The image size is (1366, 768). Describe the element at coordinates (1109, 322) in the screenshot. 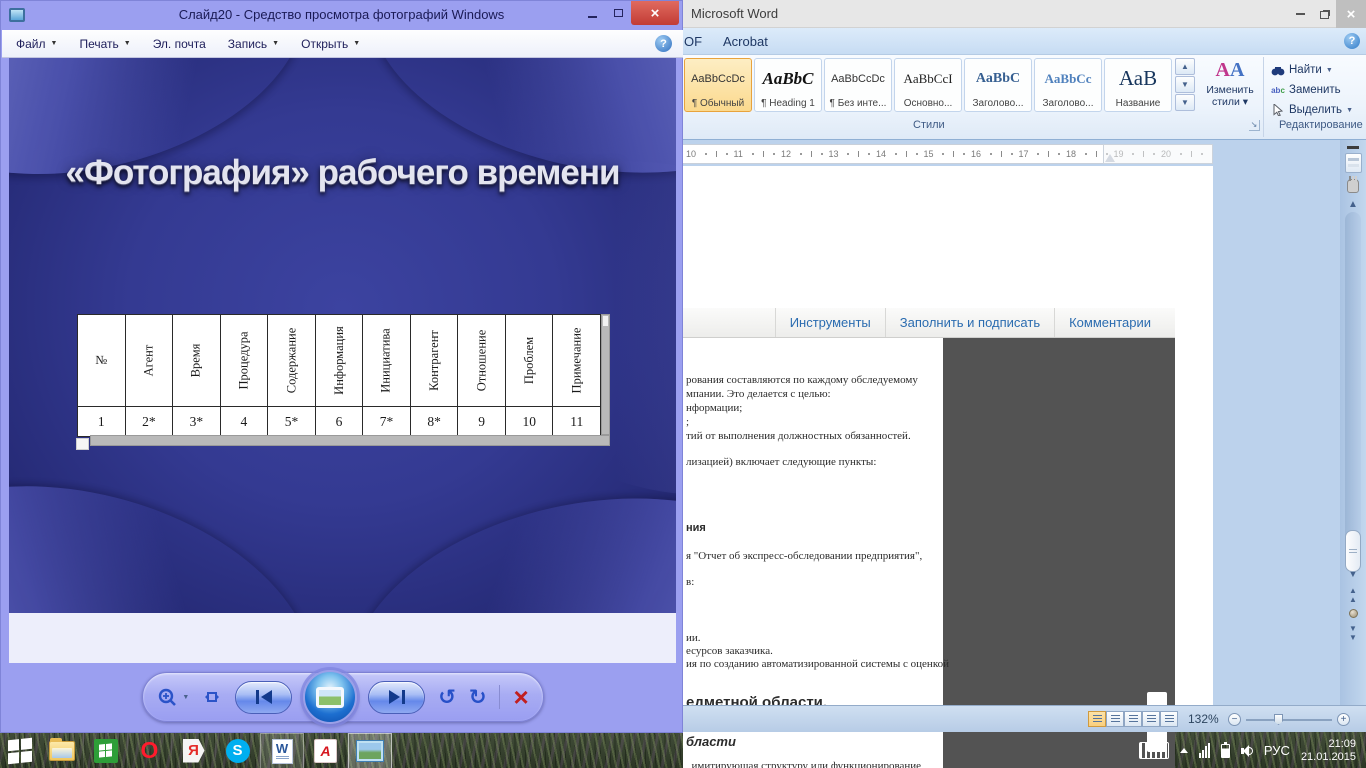

I see `pdf-toolbar-button: Комментарии` at that location.